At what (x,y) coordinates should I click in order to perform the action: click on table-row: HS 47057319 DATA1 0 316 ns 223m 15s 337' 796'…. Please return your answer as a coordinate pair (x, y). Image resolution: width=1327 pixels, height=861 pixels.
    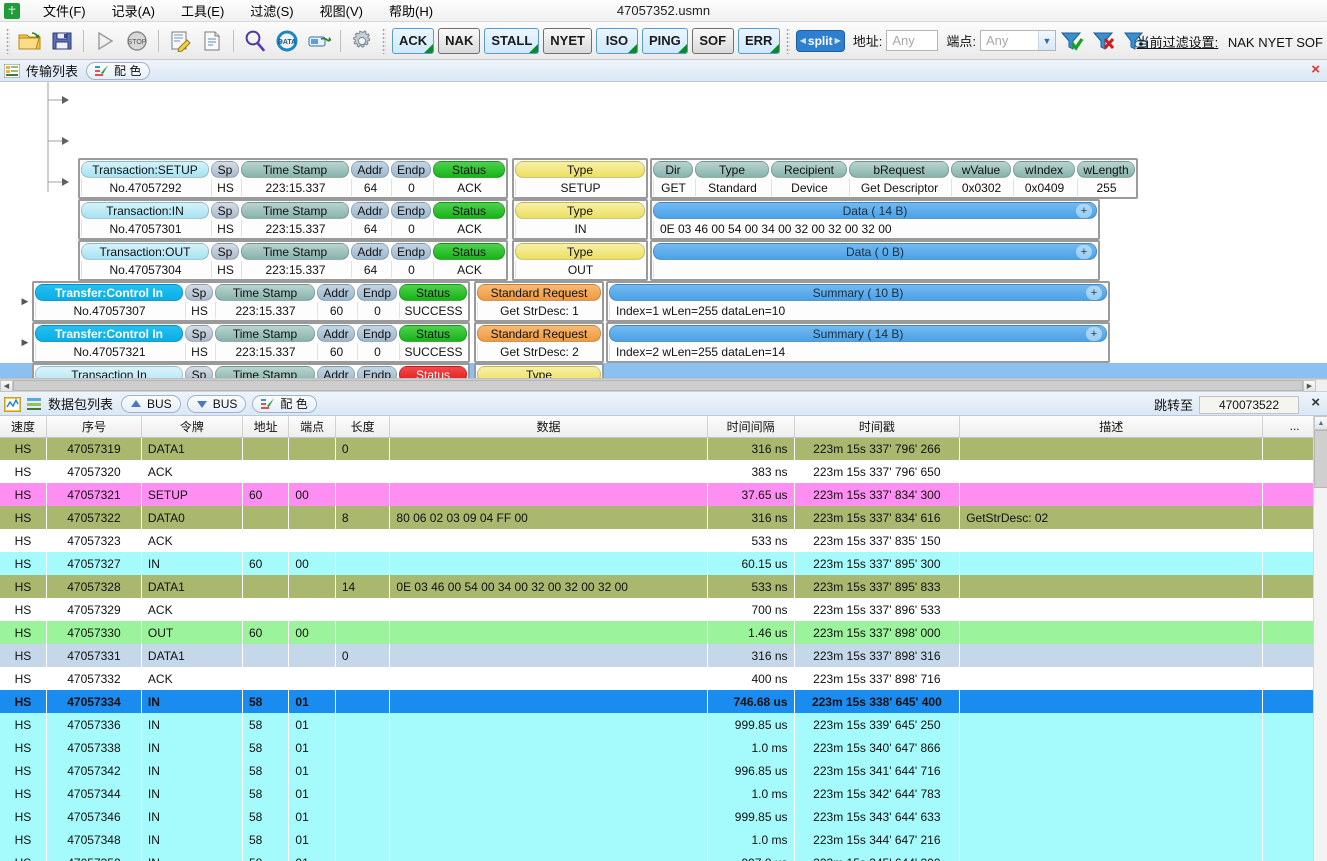
    Looking at the image, I should click on (663, 448).